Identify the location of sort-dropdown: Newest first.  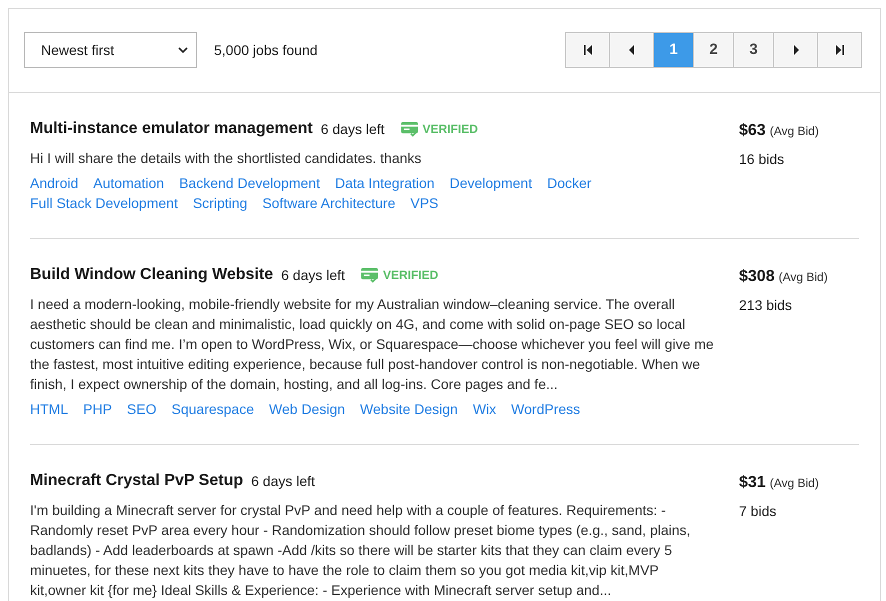
(110, 50).